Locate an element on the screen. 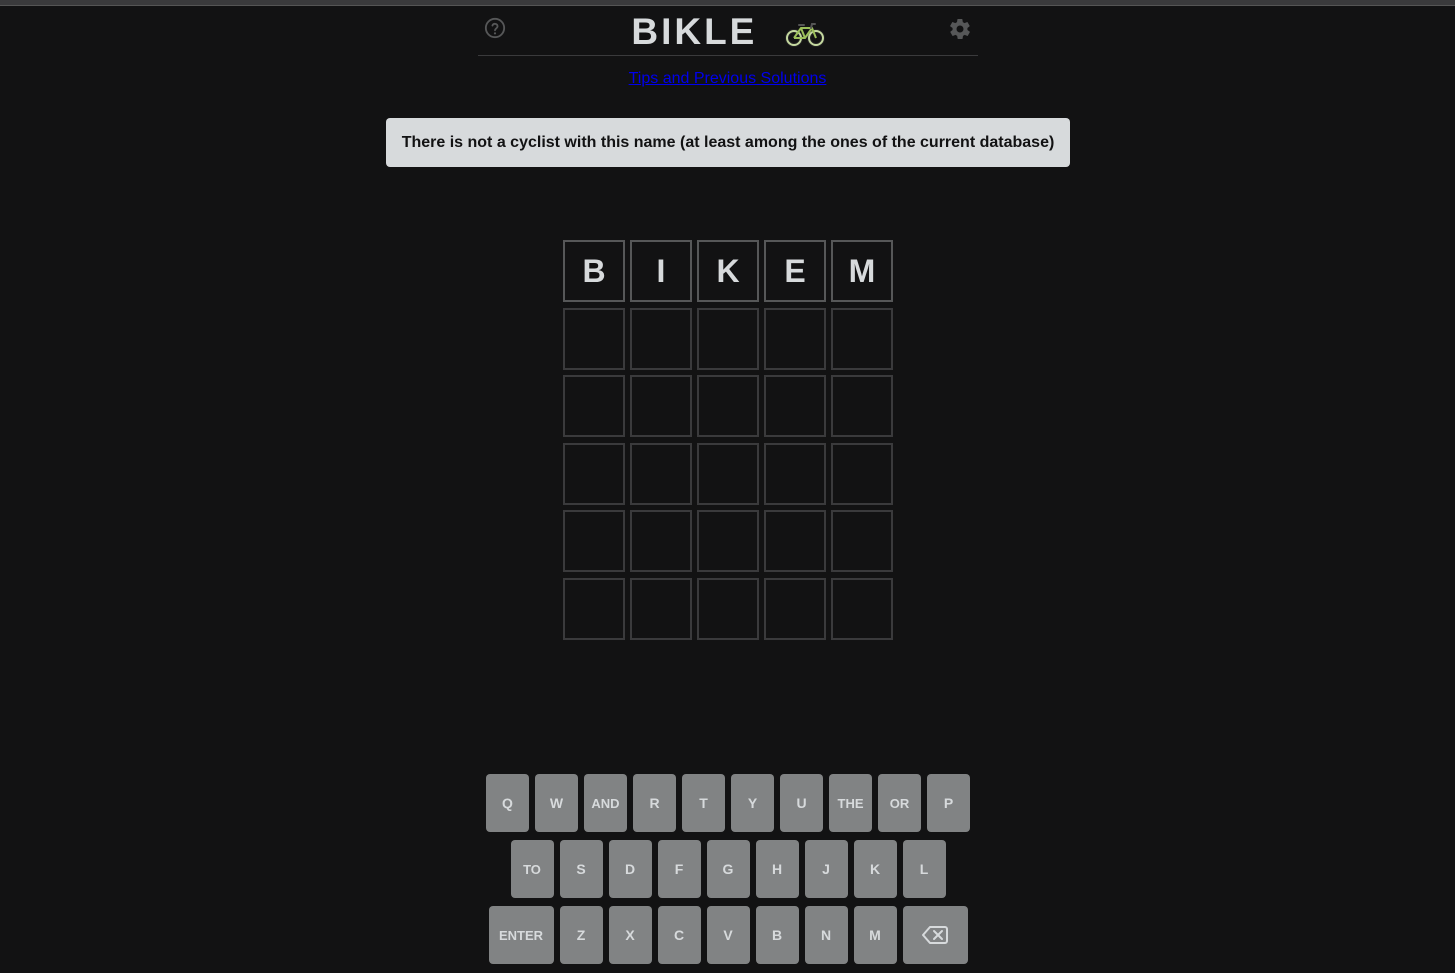 The width and height of the screenshot is (1455, 973). keyboard-row-3: ENTER Z X C V B N M is located at coordinates (728, 935).